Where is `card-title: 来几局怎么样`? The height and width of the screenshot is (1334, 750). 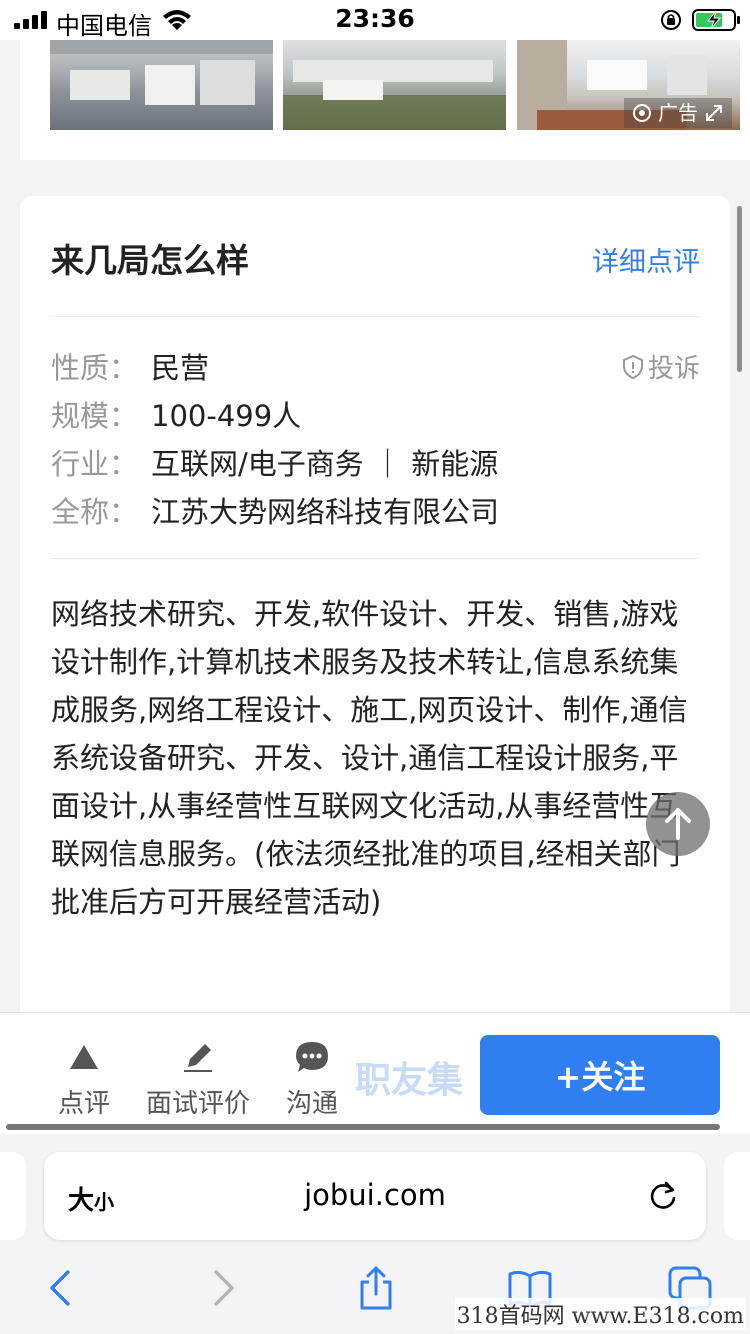 card-title: 来几局怎么样 is located at coordinates (150, 260).